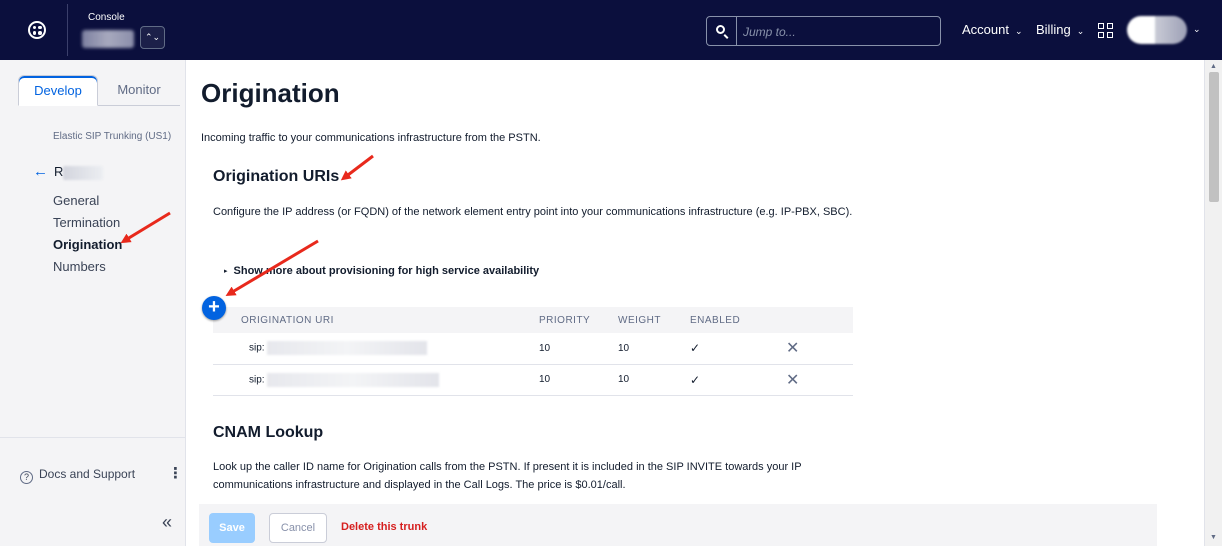 The image size is (1222, 546). I want to click on cancel-button: Cancel, so click(298, 528).